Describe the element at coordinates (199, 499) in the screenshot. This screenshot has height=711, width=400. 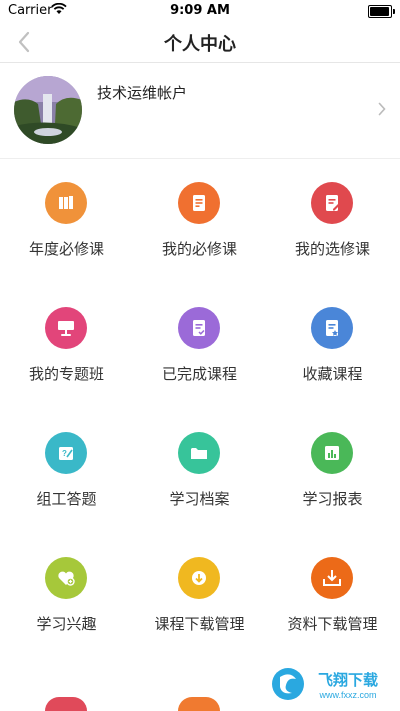
I see `menu-item-label: 学习档案` at that location.